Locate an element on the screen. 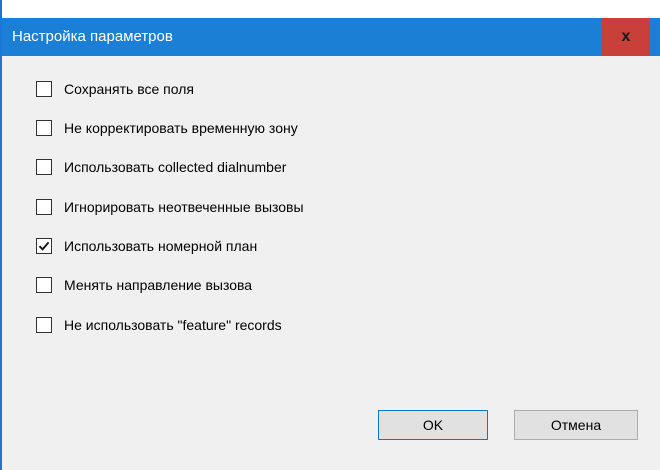 The height and width of the screenshot is (470, 660). cancel-button: Отмена is located at coordinates (576, 425).